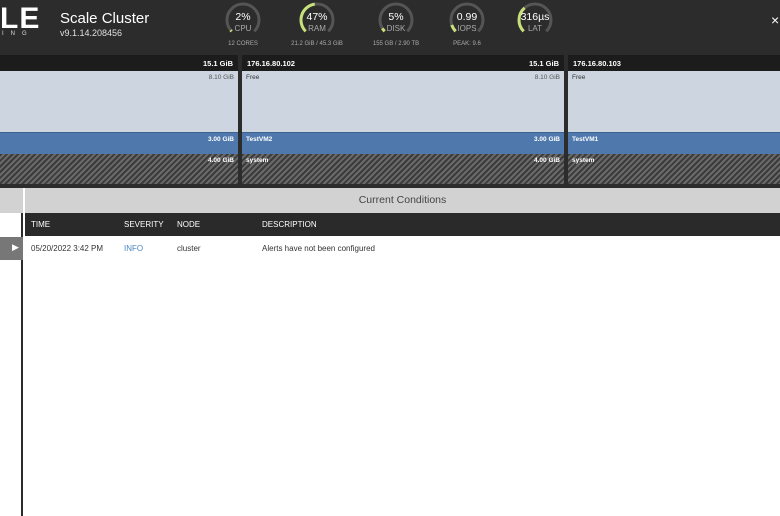 The width and height of the screenshot is (780, 516). What do you see at coordinates (403, 169) in the screenshot?
I see `system-memory-segment: system 4.00 GiB` at bounding box center [403, 169].